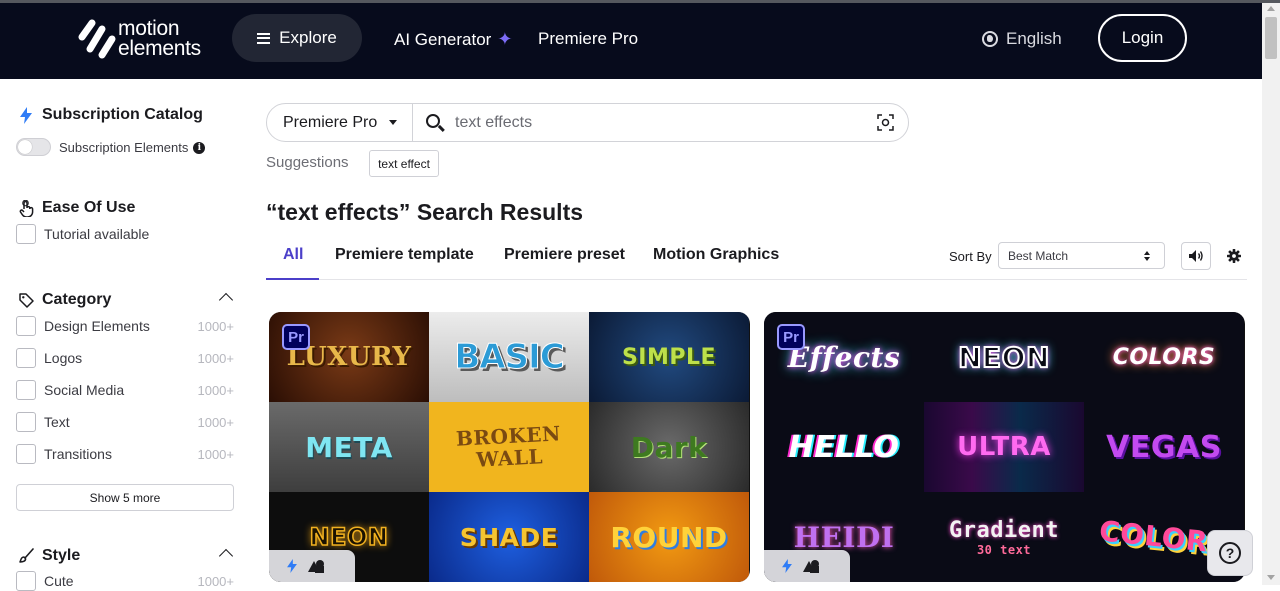 The height and width of the screenshot is (591, 1280). I want to click on search-bar: Premiere Pro, so click(587, 122).